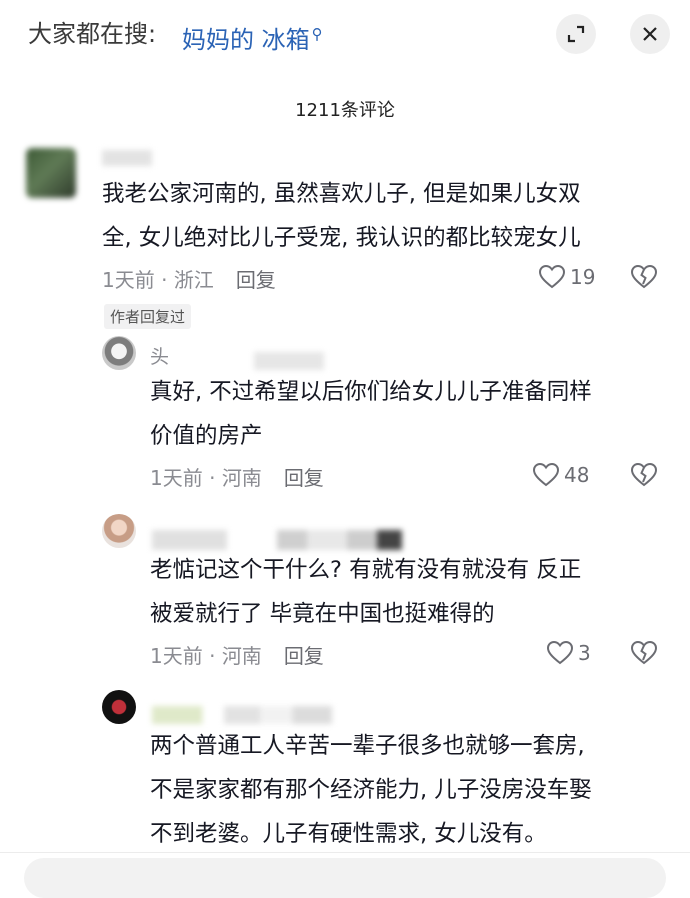 This screenshot has height=898, width=690. I want to click on close-icon, so click(650, 34).